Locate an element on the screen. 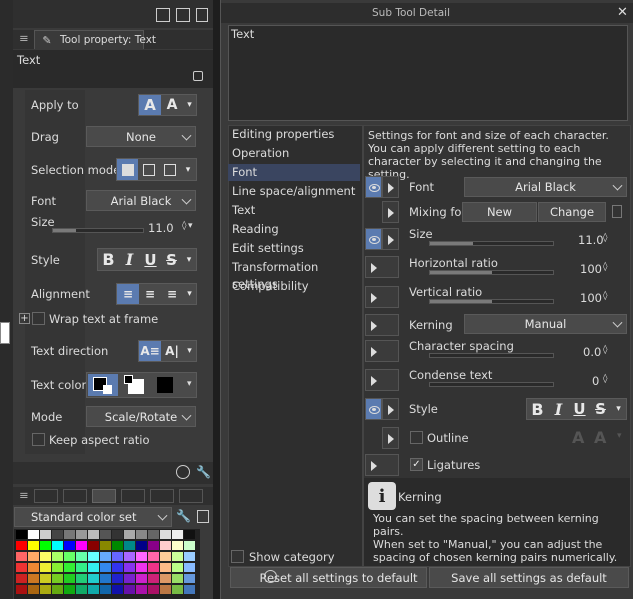  condense-value: 0 is located at coordinates (595, 381).